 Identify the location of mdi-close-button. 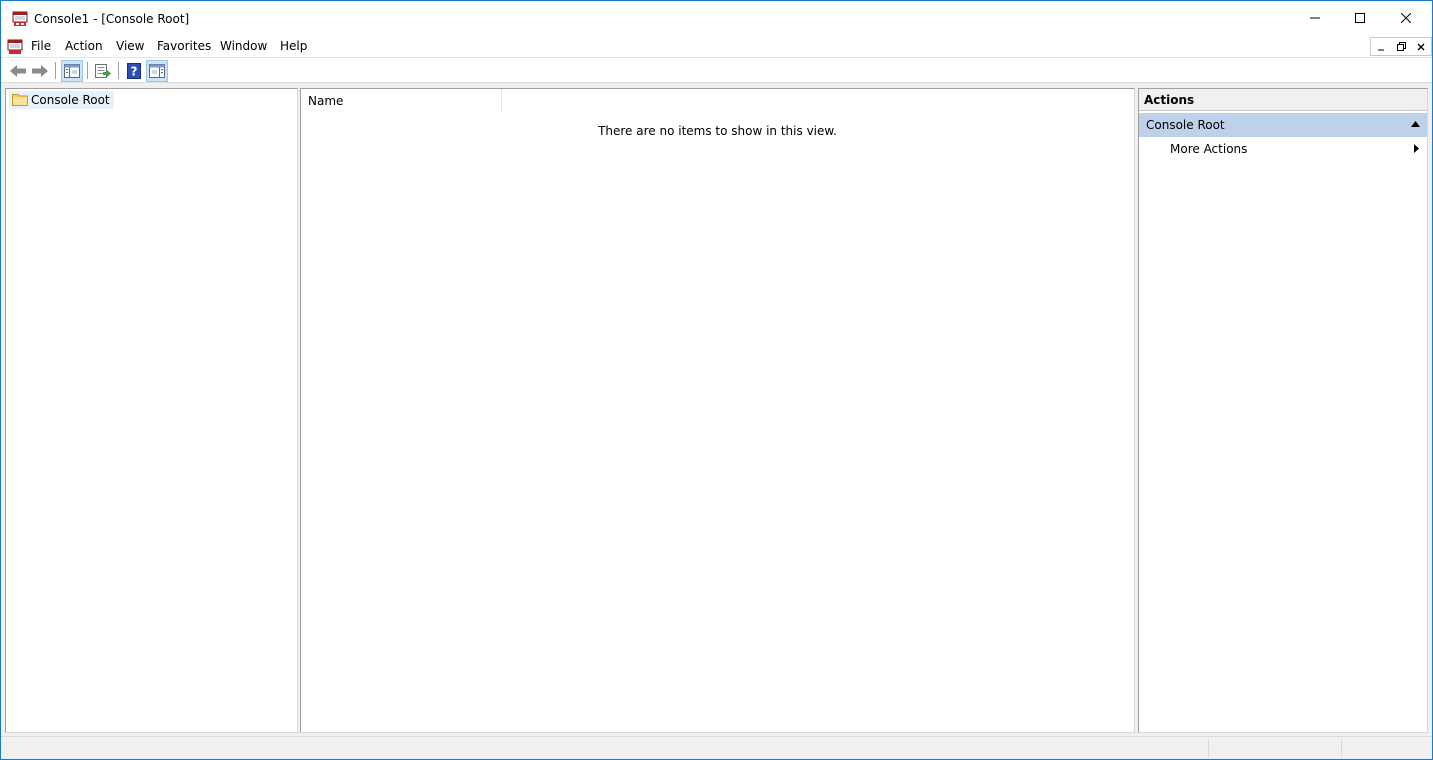
(1421, 46).